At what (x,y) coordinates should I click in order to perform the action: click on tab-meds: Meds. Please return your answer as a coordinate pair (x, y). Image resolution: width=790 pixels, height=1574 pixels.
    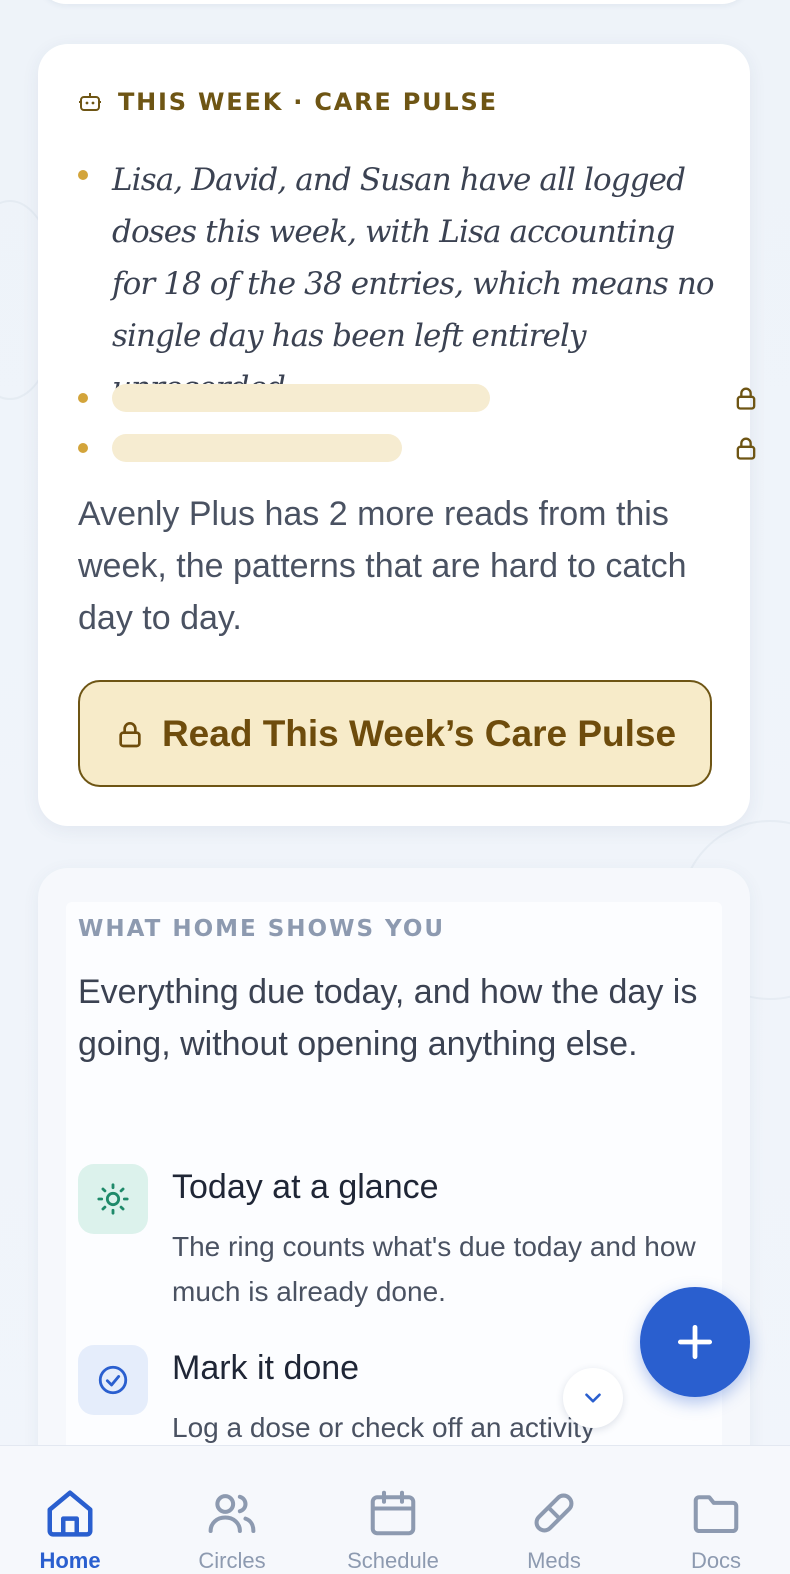
    Looking at the image, I should click on (554, 1530).